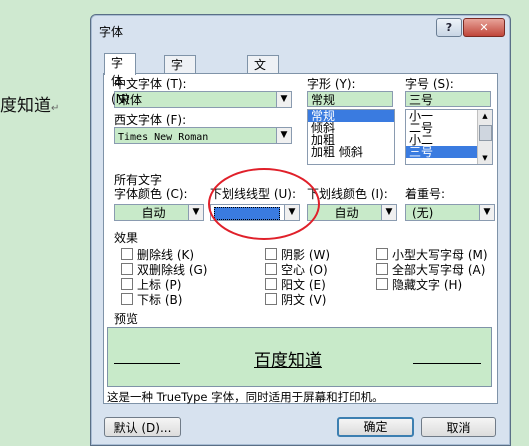 This screenshot has height=446, width=529. I want to click on preview-label: 预览, so click(126, 319).